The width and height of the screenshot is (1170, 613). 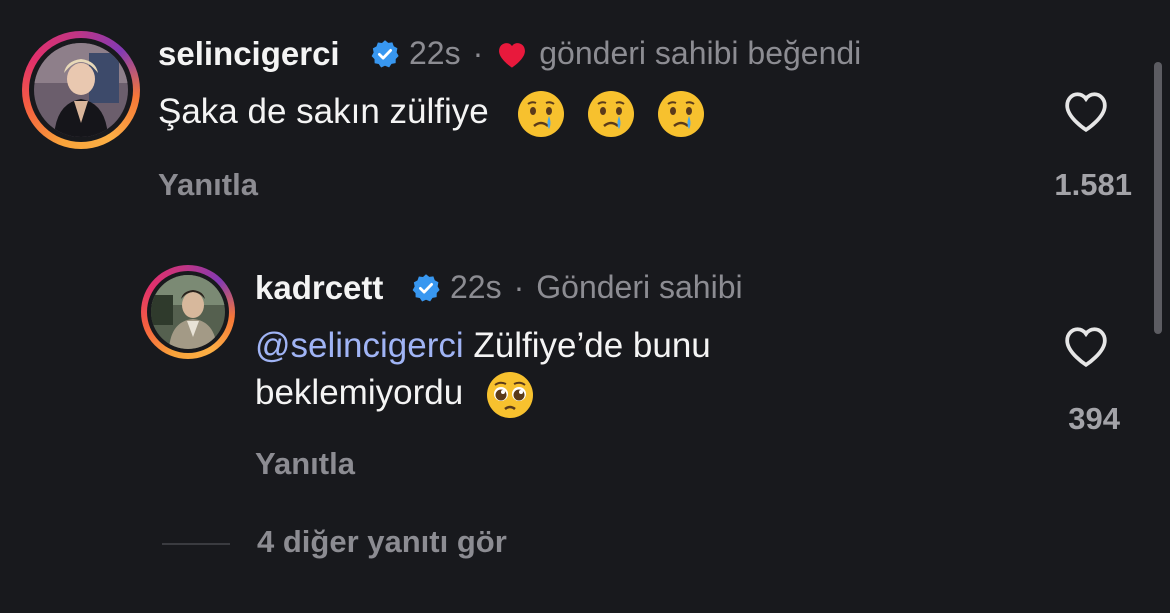 I want to click on thread-divider, so click(x=196, y=544).